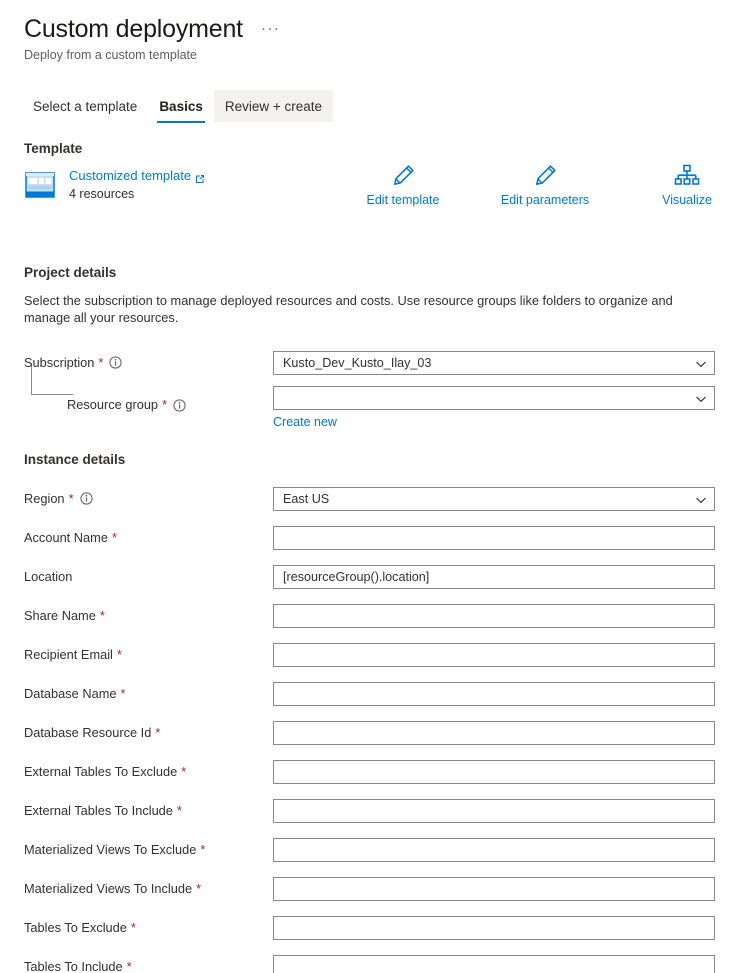 This screenshot has height=973, width=748. I want to click on tables-to-exclude-control, so click(494, 927).